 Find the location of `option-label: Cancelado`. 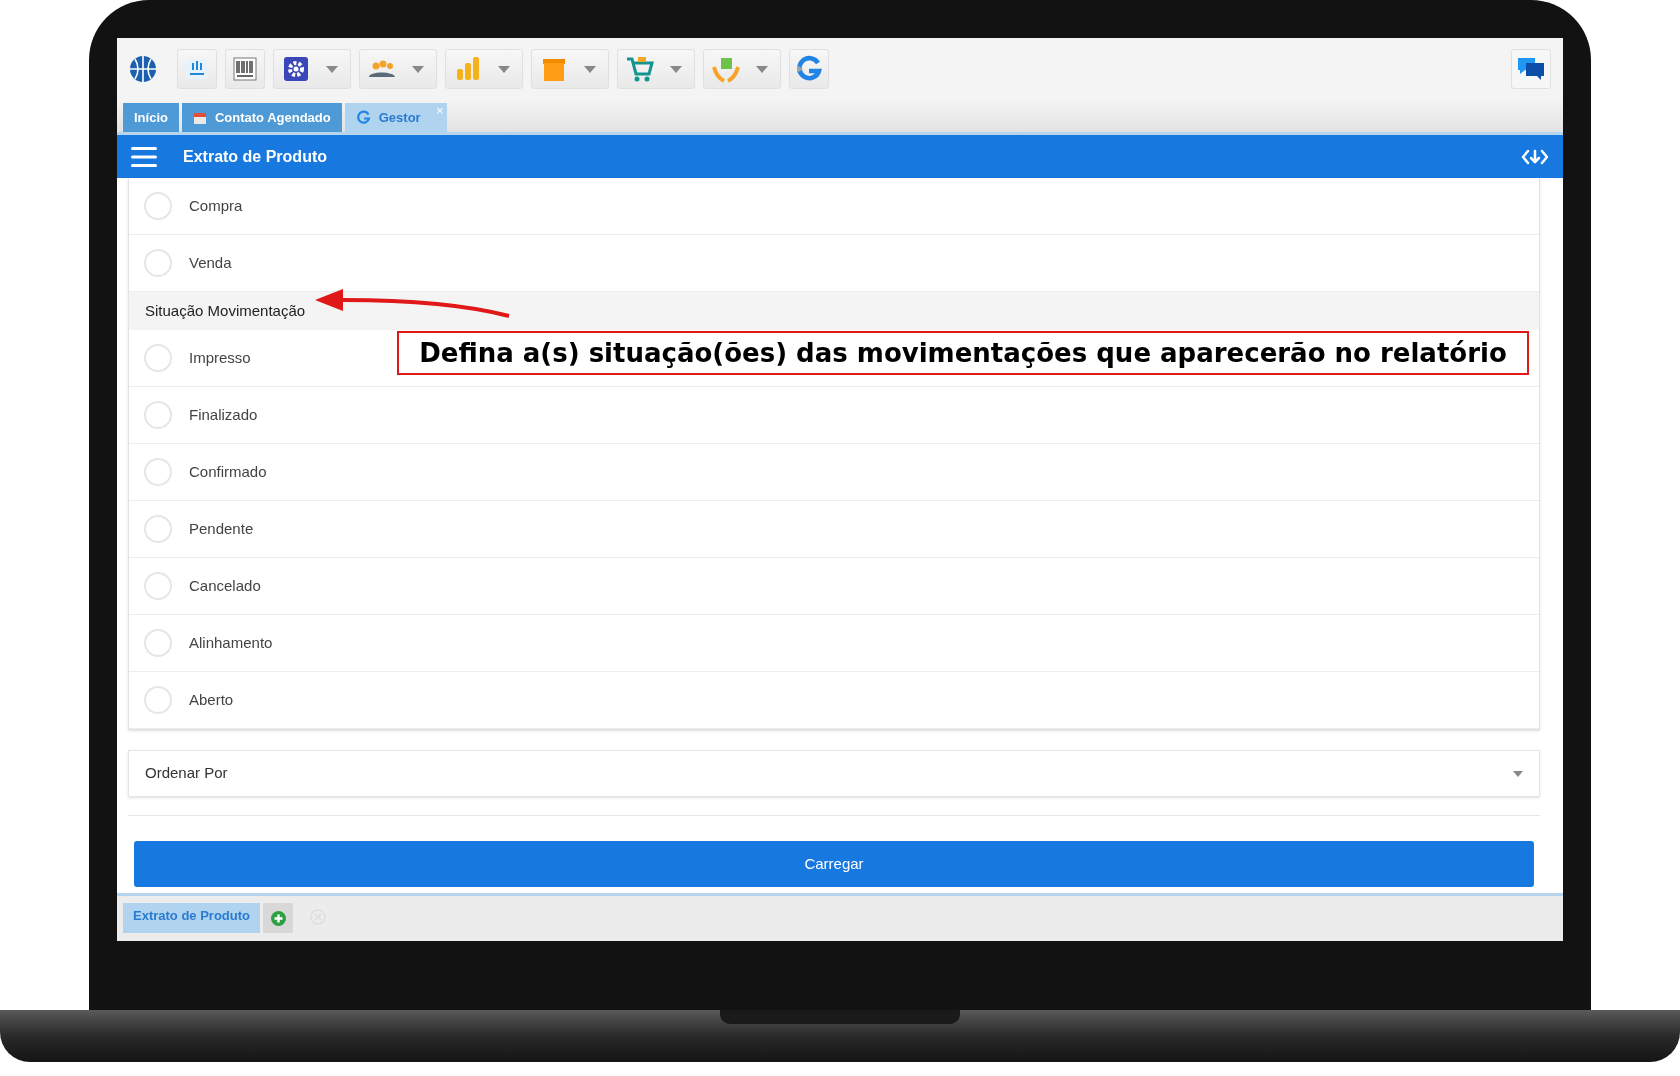

option-label: Cancelado is located at coordinates (225, 585).